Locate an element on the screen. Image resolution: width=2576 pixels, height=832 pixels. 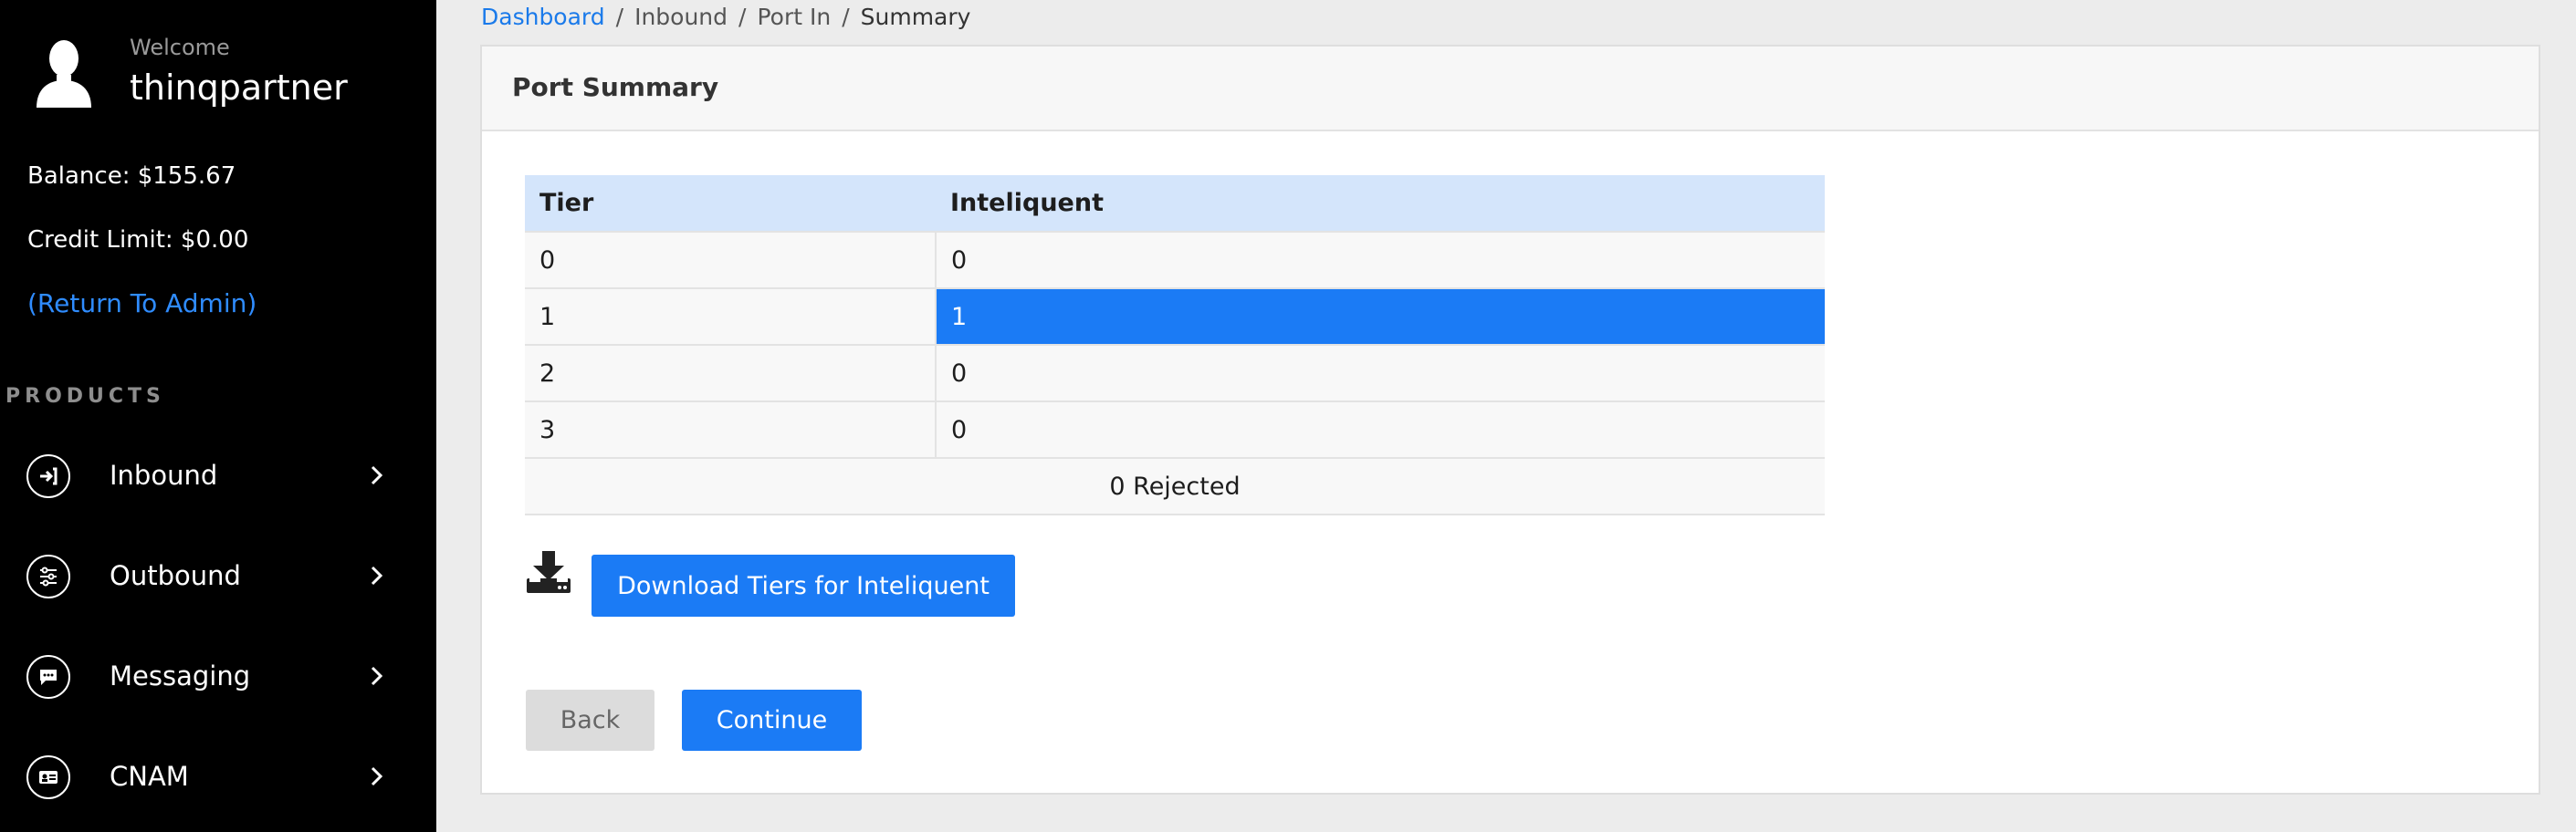
inbound-icon is located at coordinates (48, 476).